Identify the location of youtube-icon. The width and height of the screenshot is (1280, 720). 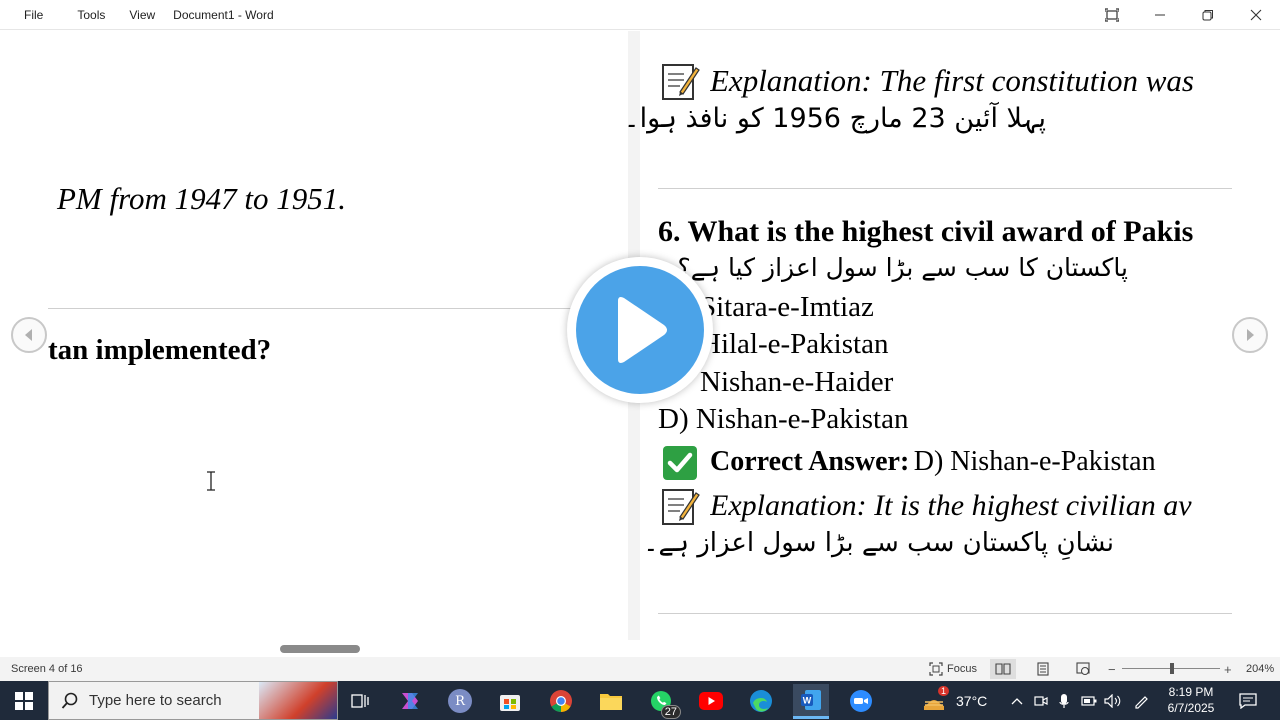
(711, 701).